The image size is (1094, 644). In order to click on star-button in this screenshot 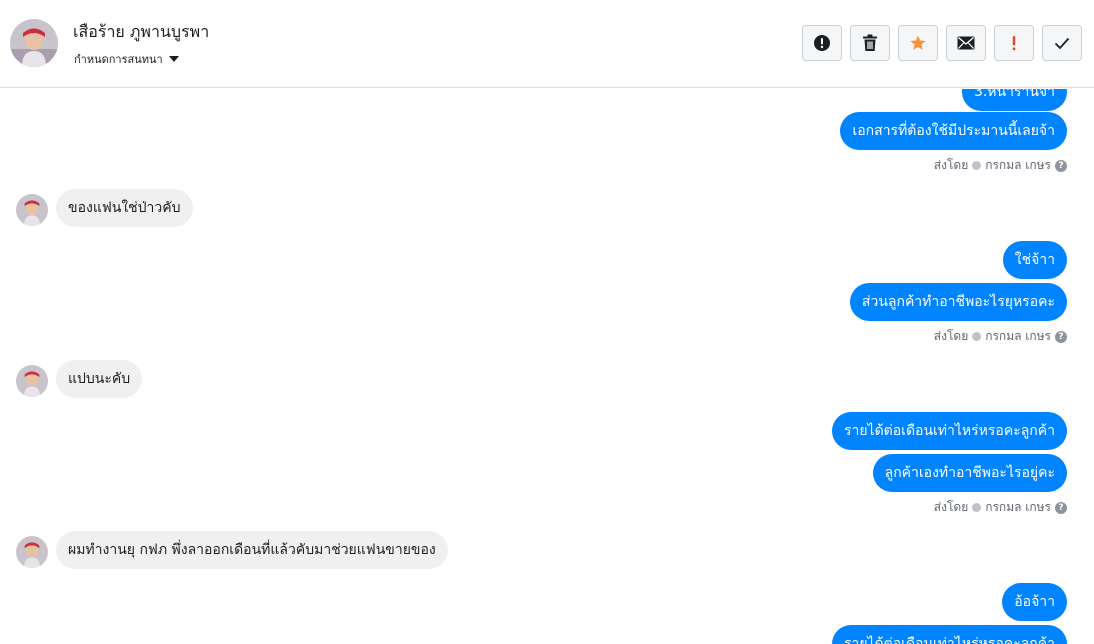, I will do `click(918, 43)`.